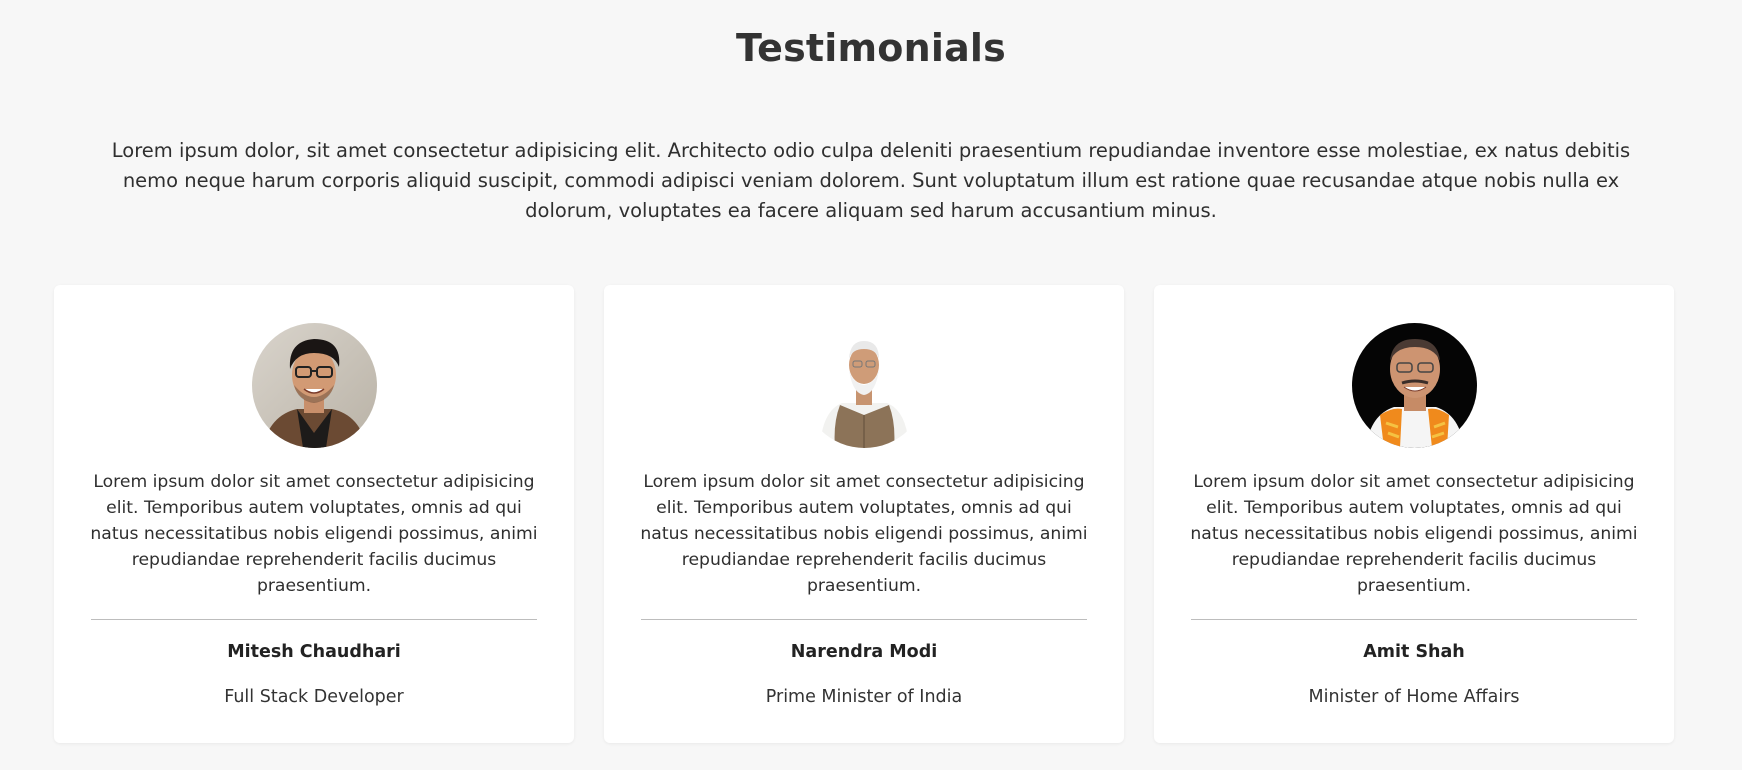  What do you see at coordinates (314, 697) in the screenshot?
I see `testimonial-role: Full Stack Developer` at bounding box center [314, 697].